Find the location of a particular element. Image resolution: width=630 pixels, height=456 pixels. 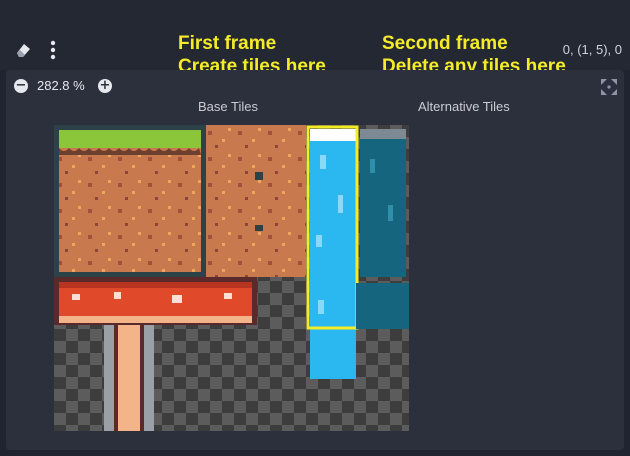

tile-dirt-block is located at coordinates (256, 201).